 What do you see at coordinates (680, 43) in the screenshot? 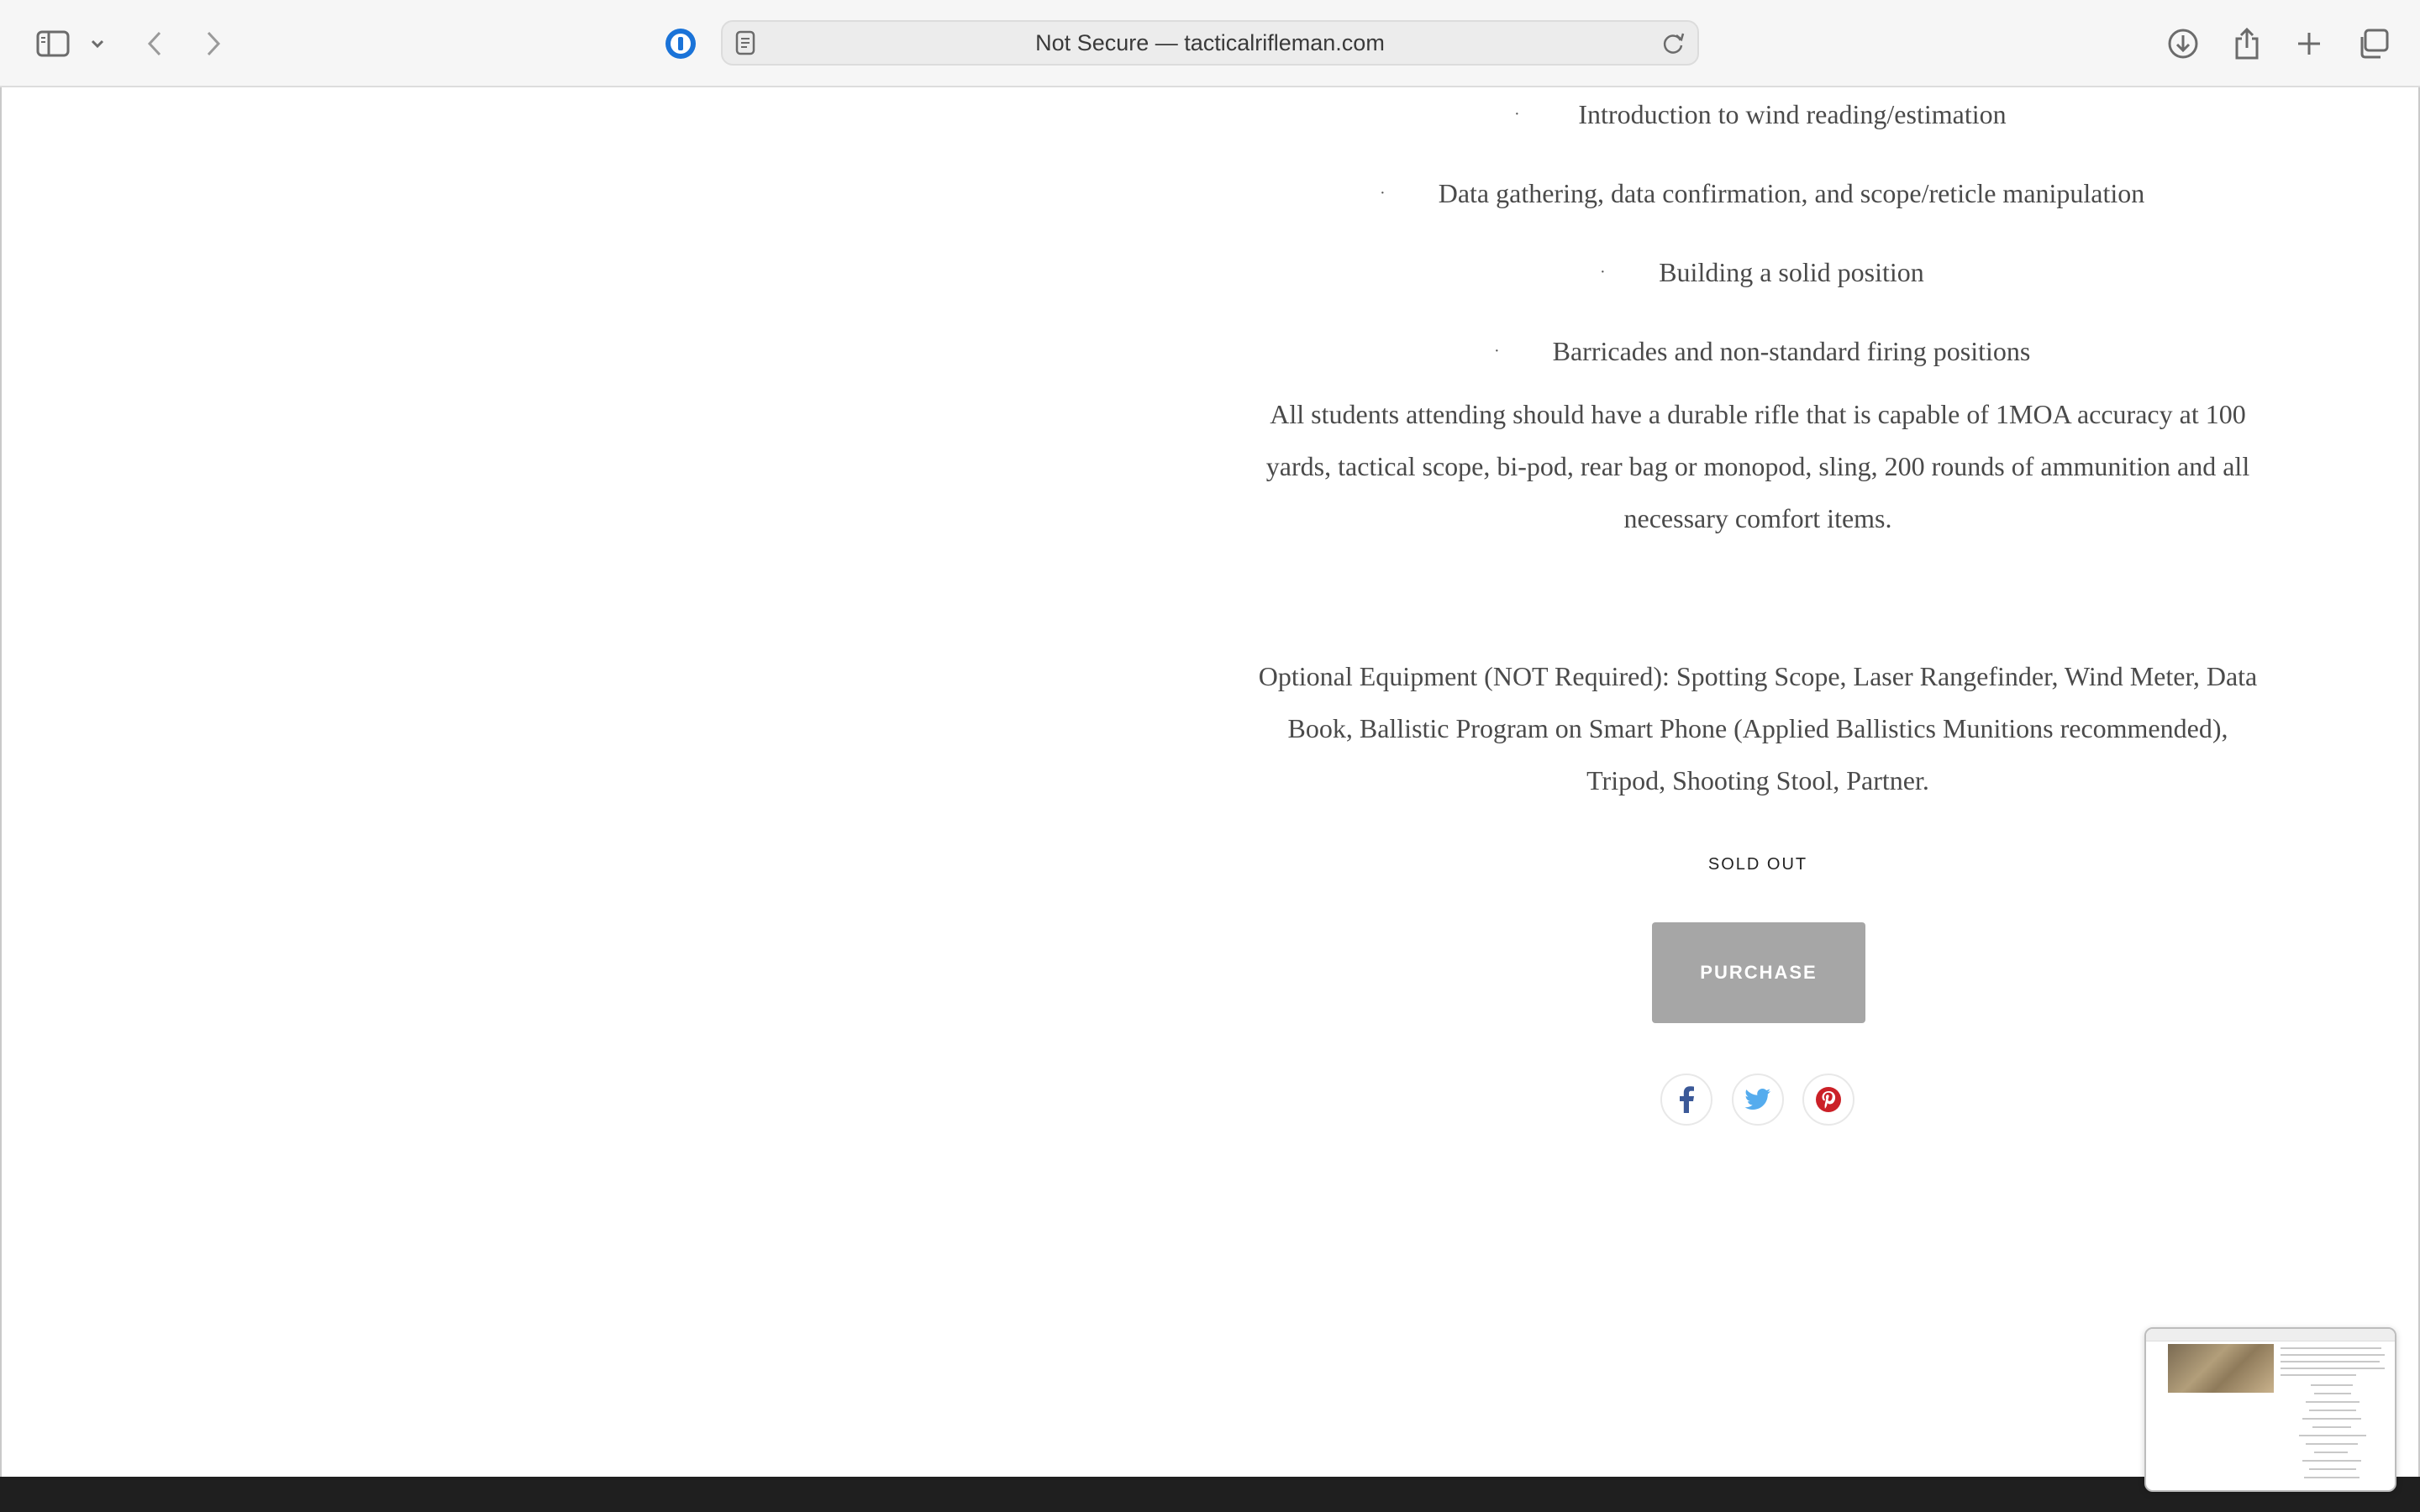
I see `password-manager-icon` at bounding box center [680, 43].